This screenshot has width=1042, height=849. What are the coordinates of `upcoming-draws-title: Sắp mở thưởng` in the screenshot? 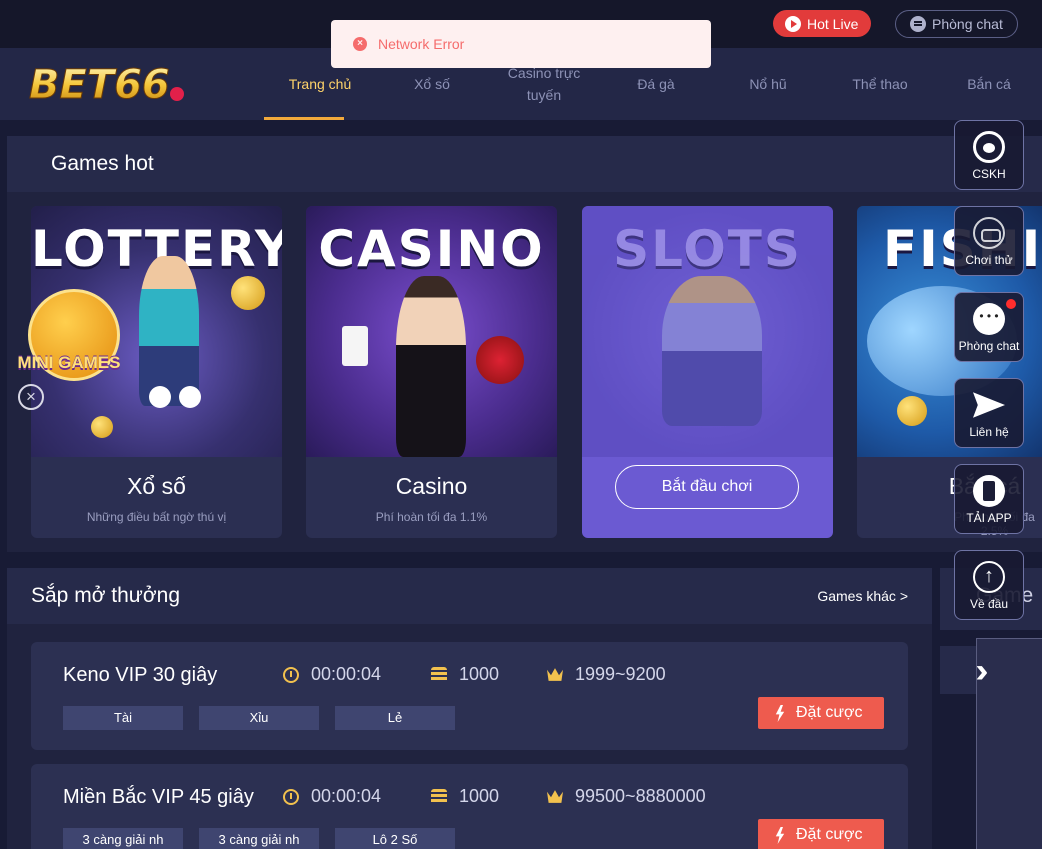 It's located at (105, 595).